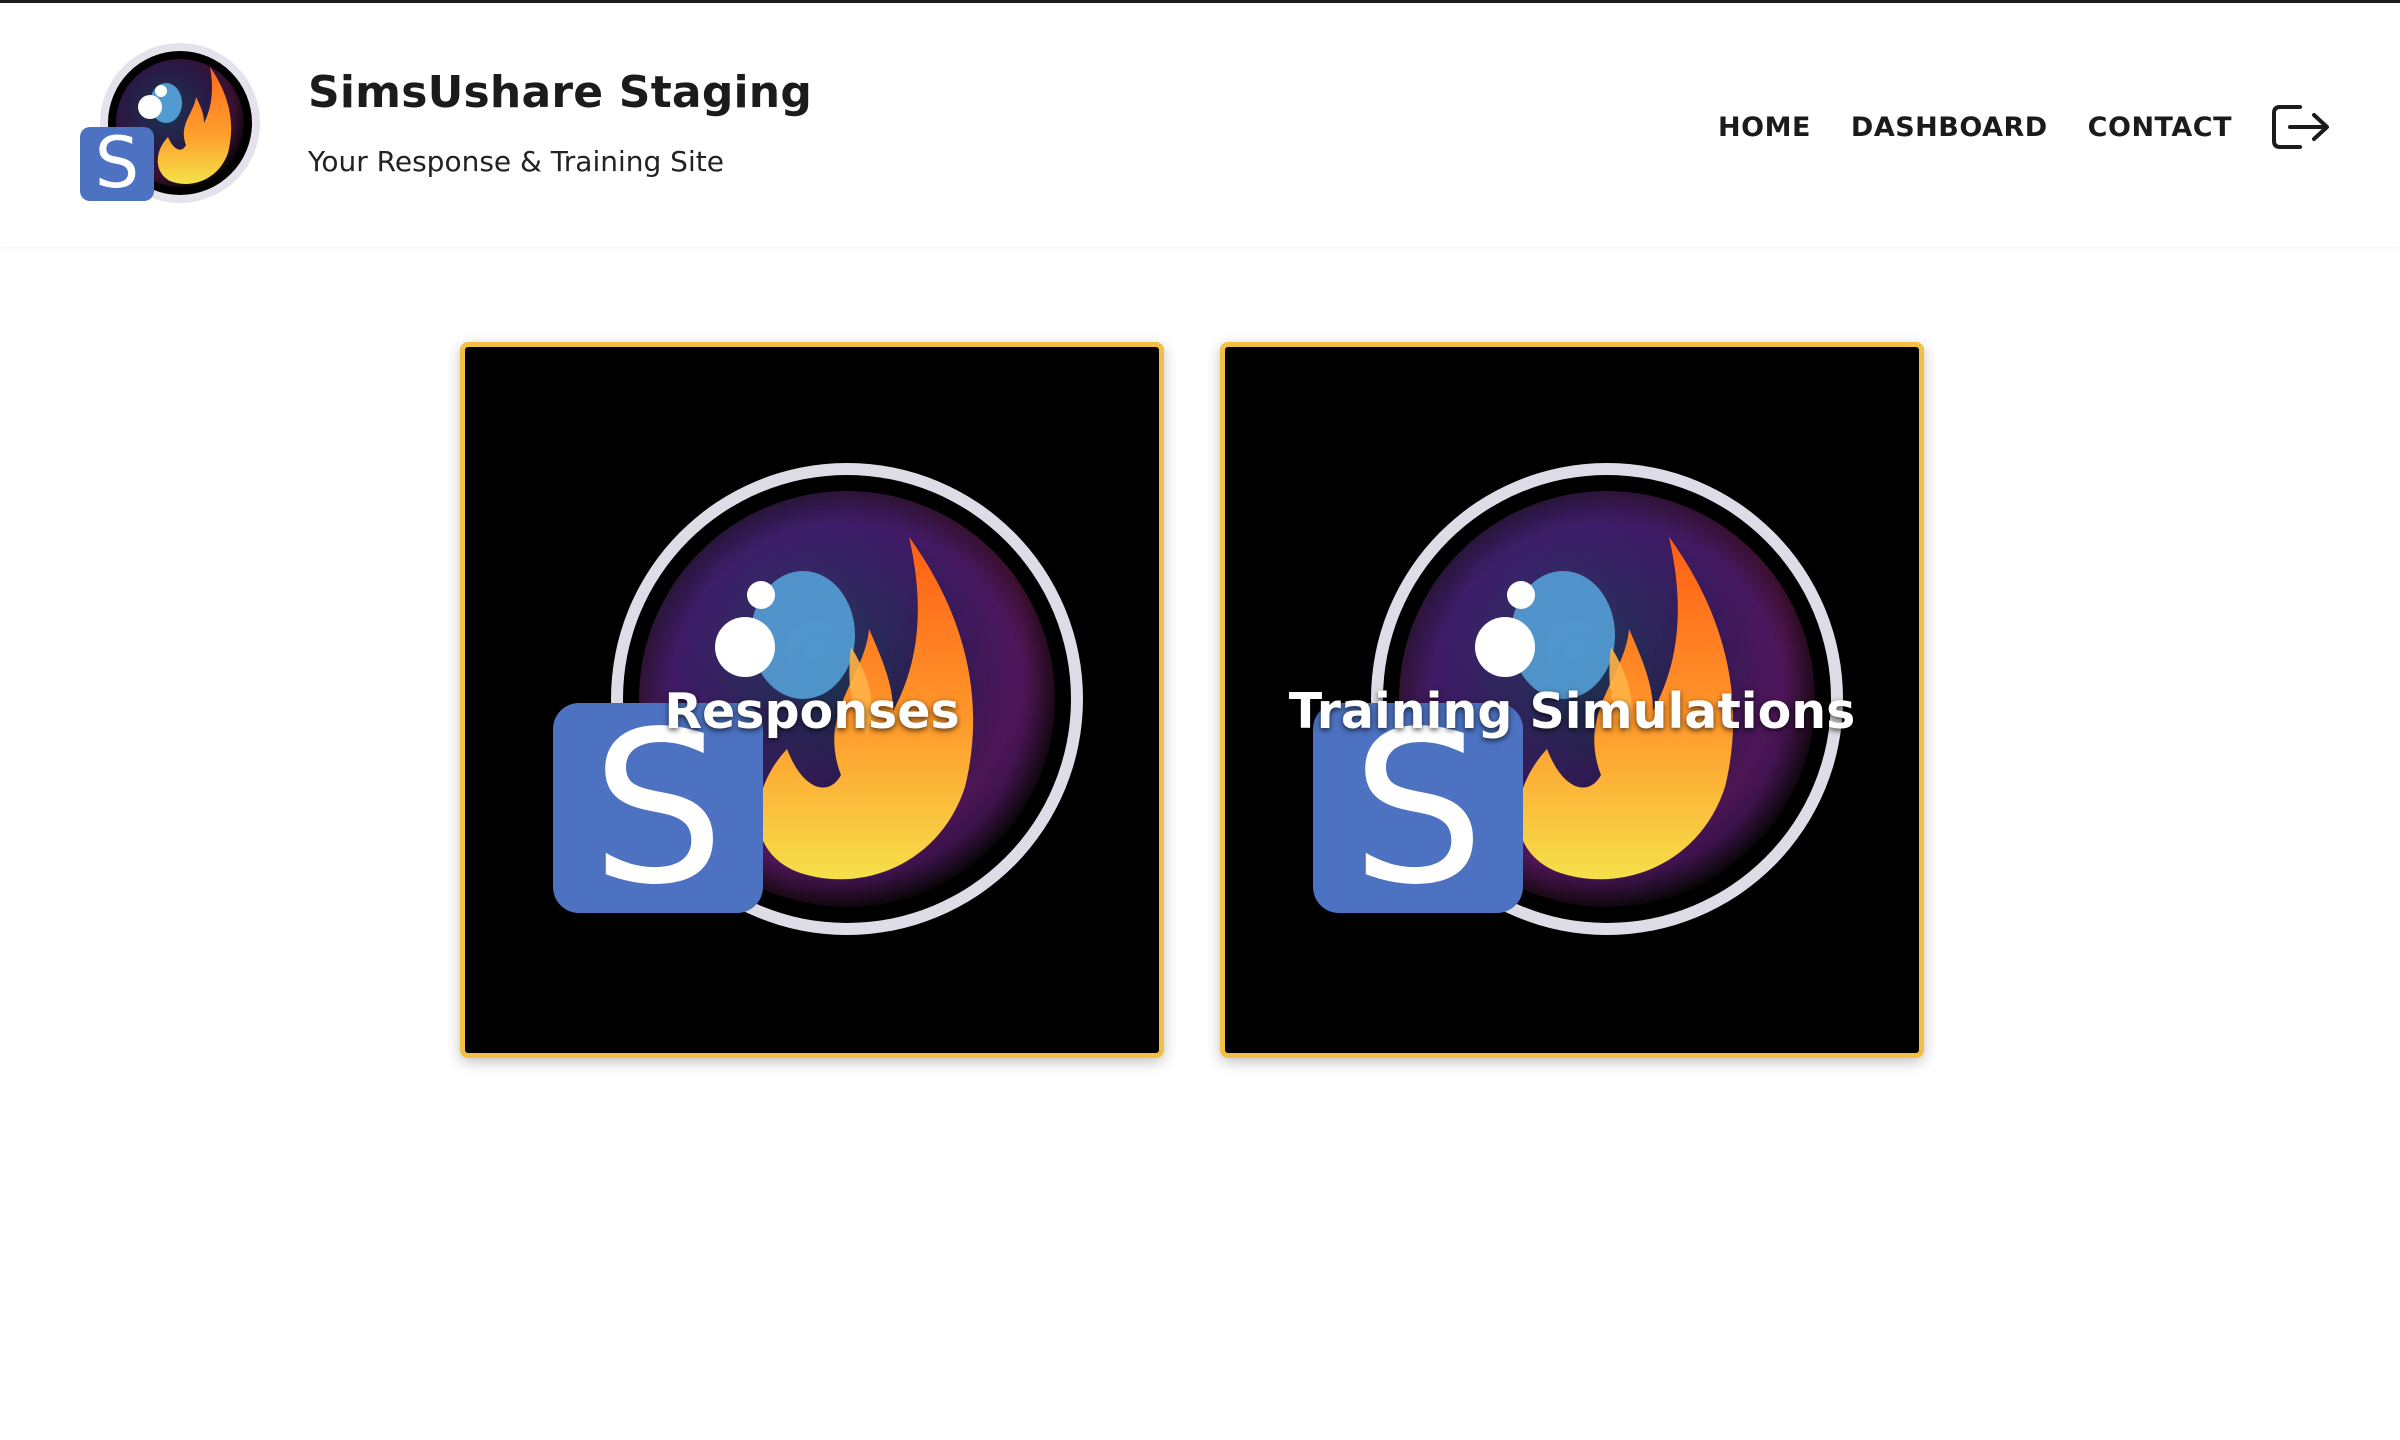  What do you see at coordinates (170, 123) in the screenshot?
I see `simsushare-logo-icon: S` at bounding box center [170, 123].